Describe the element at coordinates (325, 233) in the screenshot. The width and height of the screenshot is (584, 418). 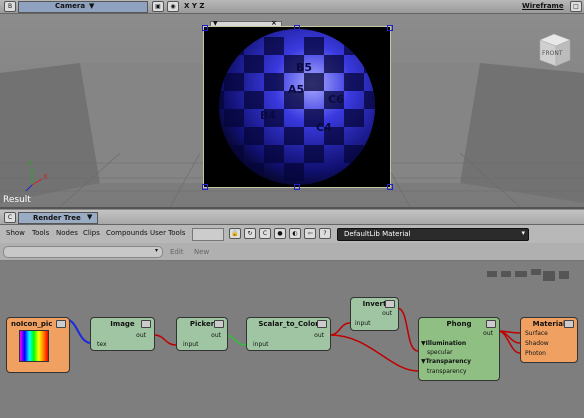
I see `help-icon: ?` at that location.